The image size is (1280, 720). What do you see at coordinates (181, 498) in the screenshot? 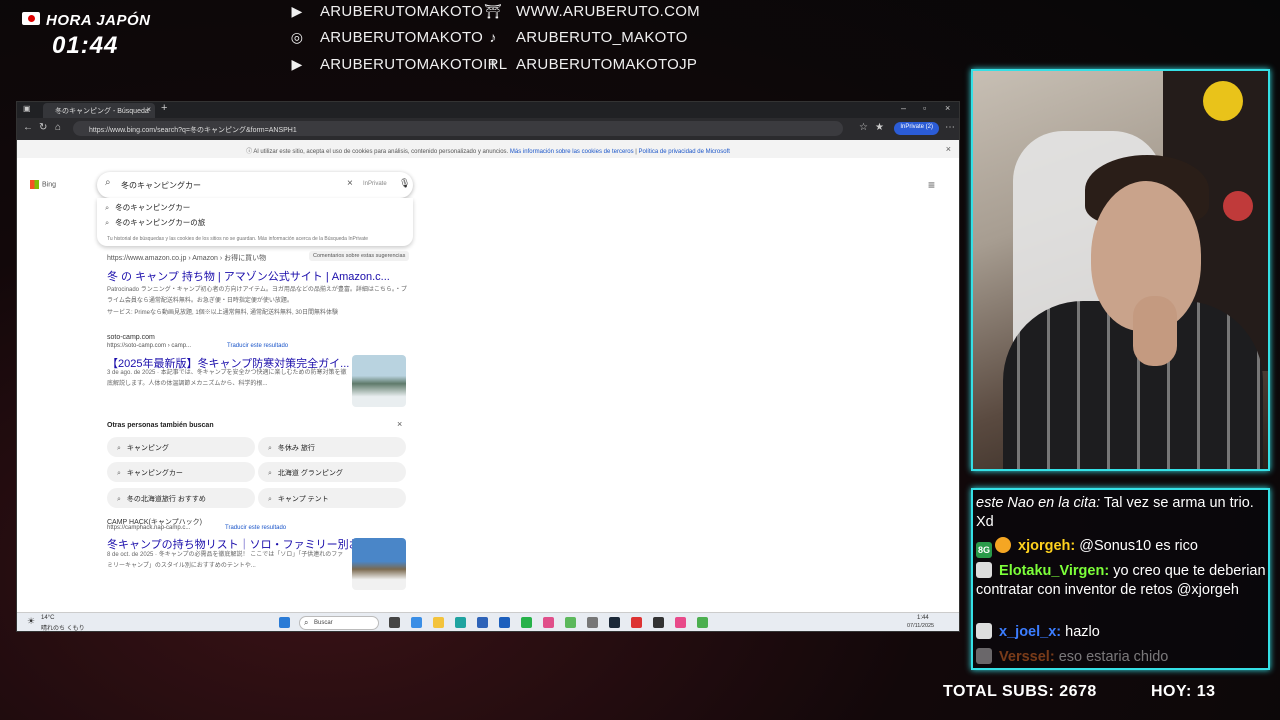
I see `related-search-pill: ⌕ 冬の北海道旅行 おすすめ` at bounding box center [181, 498].